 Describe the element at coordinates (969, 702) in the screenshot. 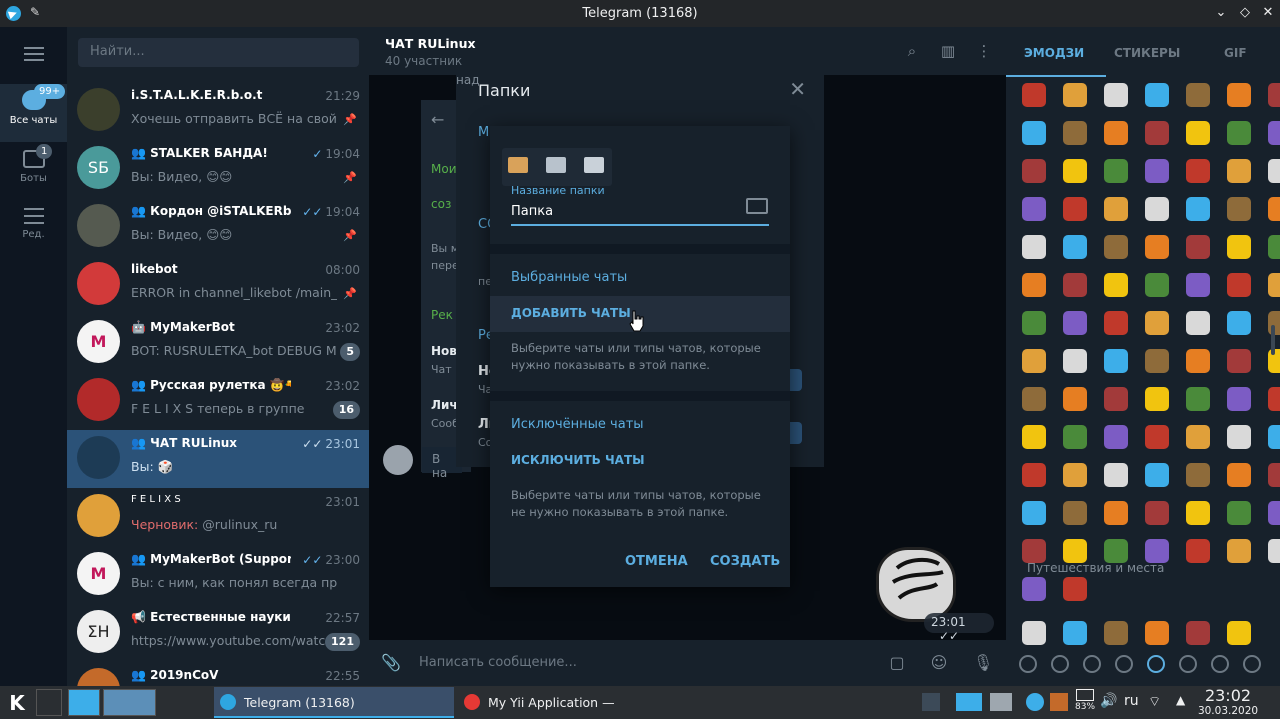

I see `file-manager-icon` at that location.